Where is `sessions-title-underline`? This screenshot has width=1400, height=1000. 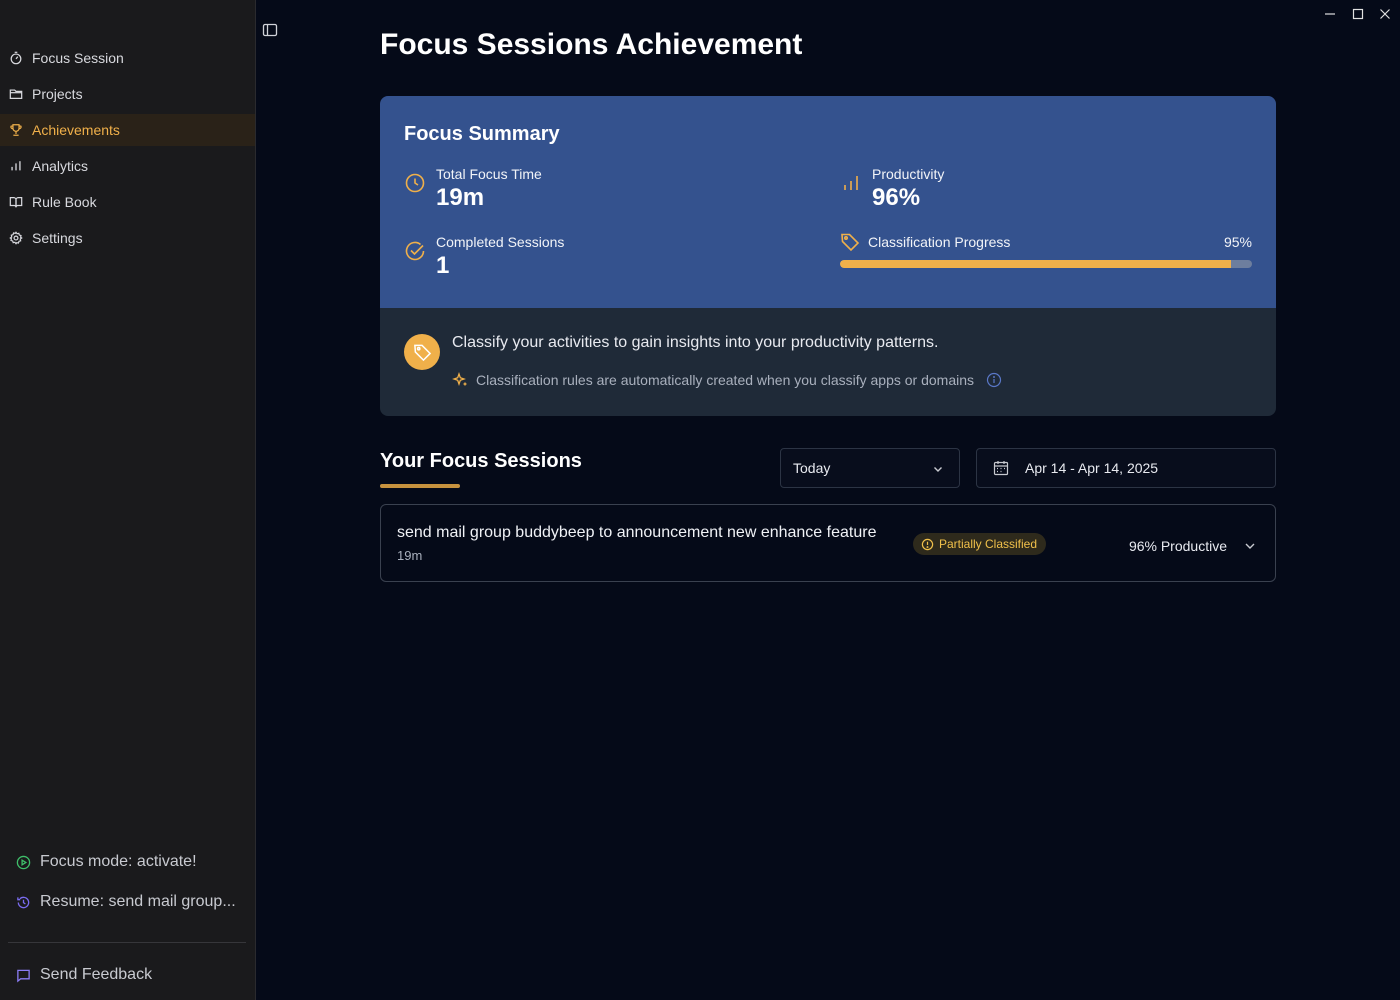
sessions-title-underline is located at coordinates (420, 486).